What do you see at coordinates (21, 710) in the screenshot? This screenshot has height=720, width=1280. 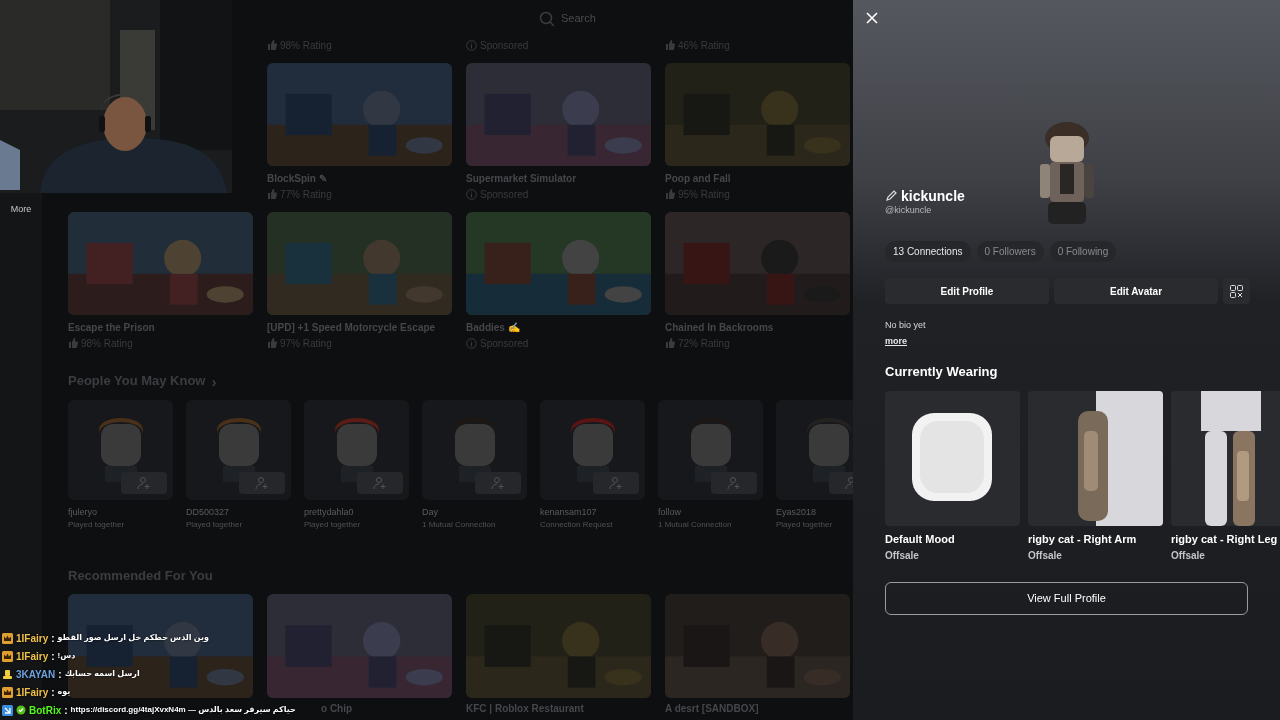 I see `verified-icon` at bounding box center [21, 710].